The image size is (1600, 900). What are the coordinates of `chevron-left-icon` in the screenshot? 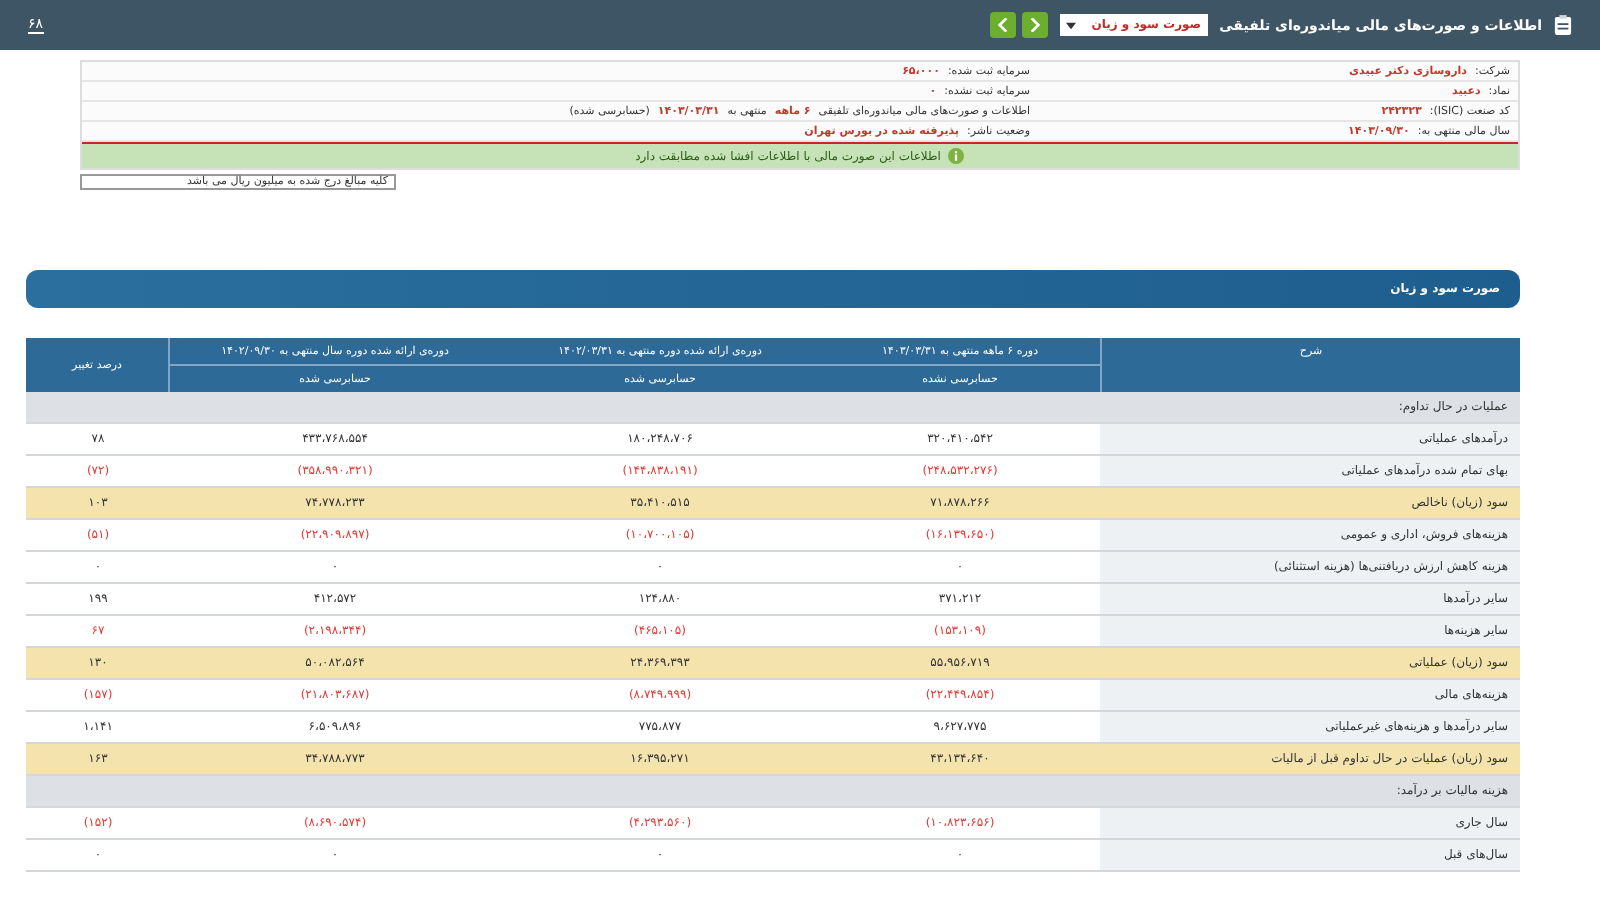 It's located at (1002, 25).